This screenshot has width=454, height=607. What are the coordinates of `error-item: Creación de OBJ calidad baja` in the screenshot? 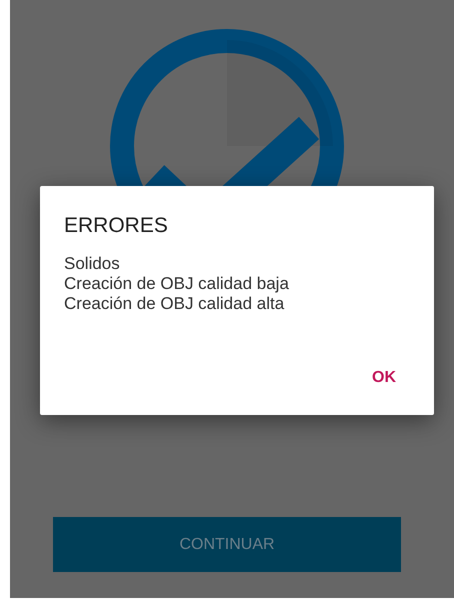 It's located at (177, 284).